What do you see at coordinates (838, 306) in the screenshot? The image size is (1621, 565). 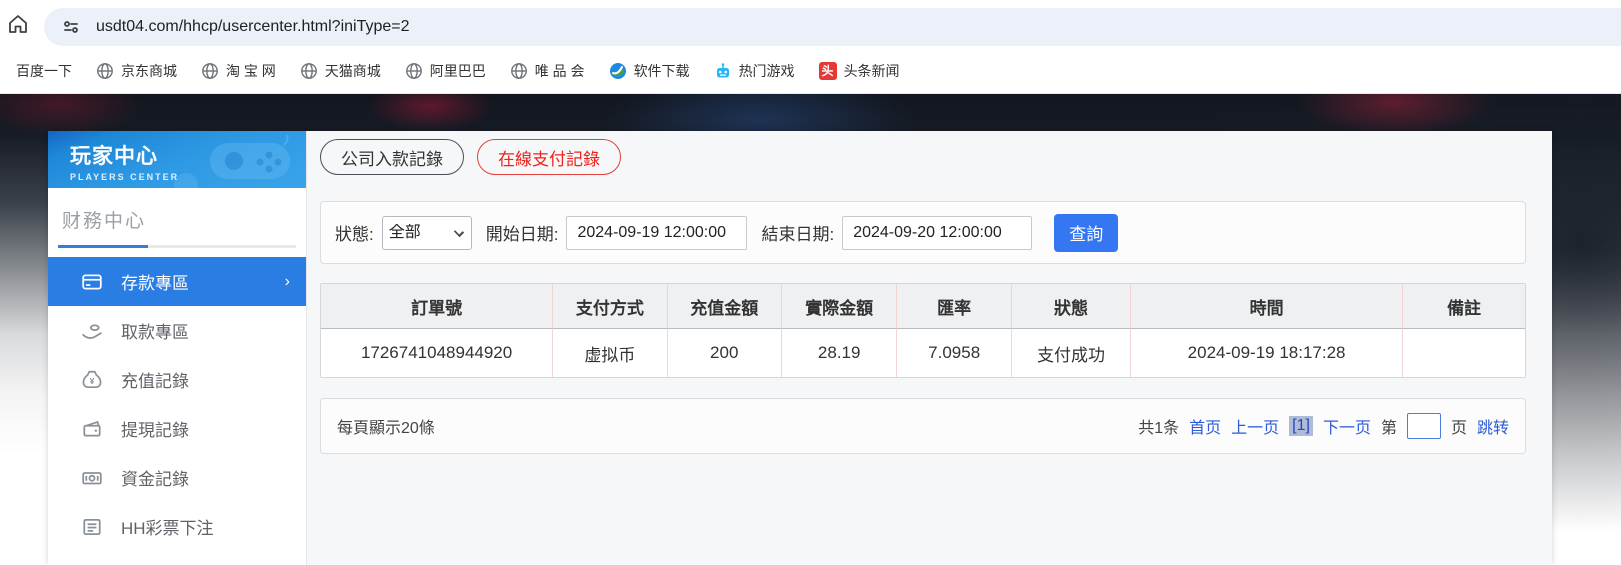 I see `column-header: 實際金額` at bounding box center [838, 306].